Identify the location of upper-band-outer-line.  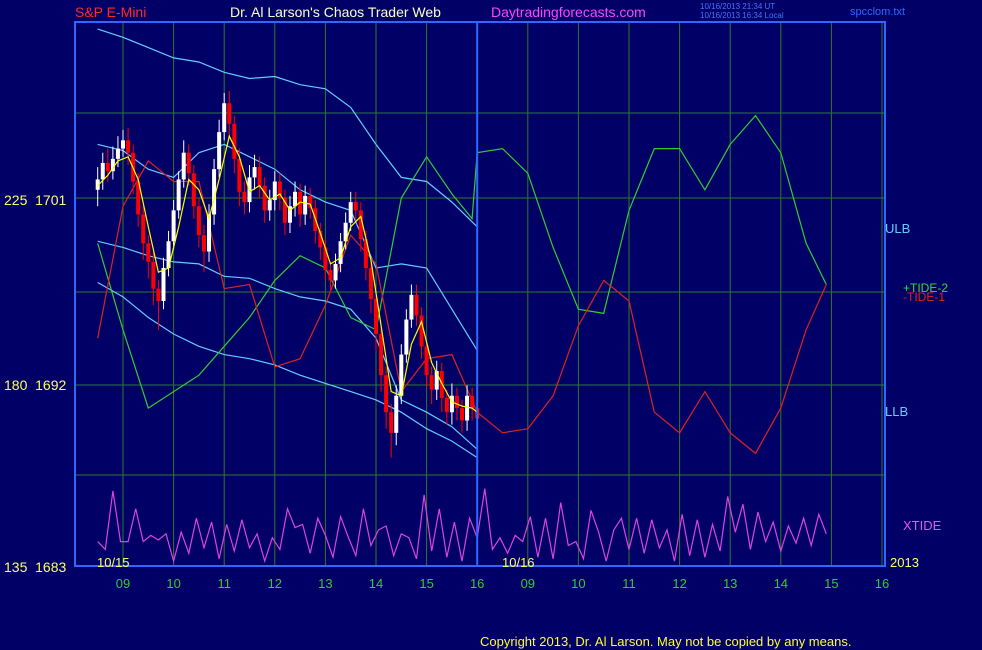
(287, 128).